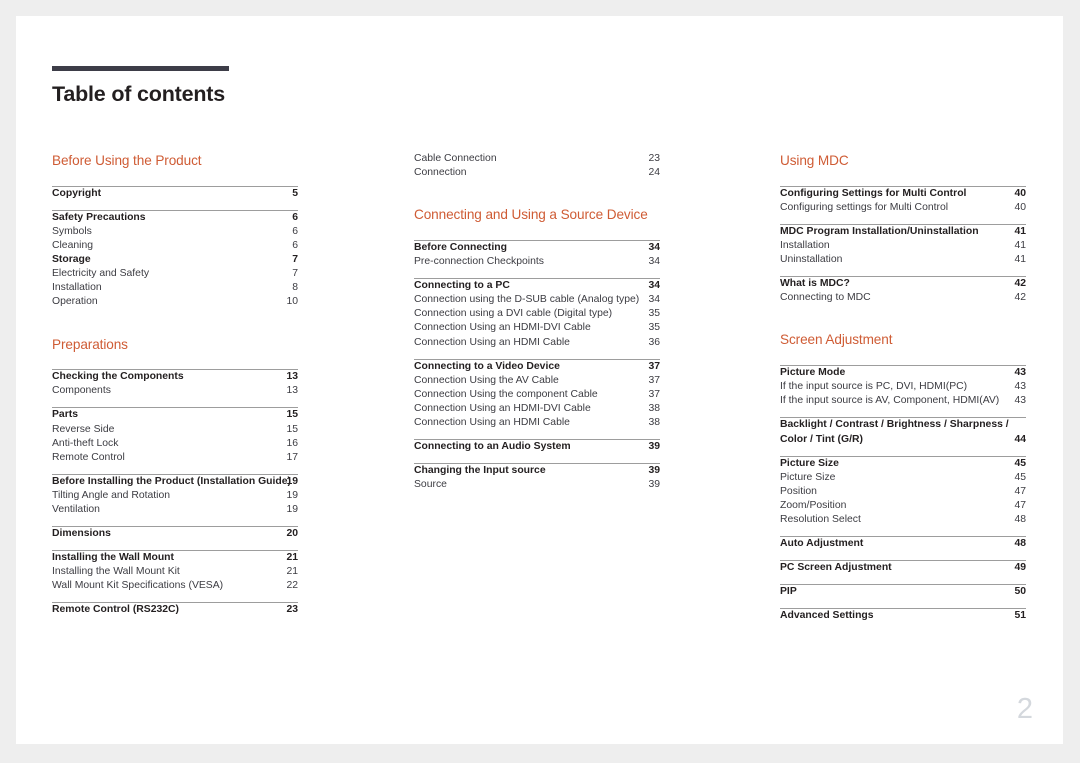 This screenshot has width=1080, height=763. Describe the element at coordinates (175, 391) in the screenshot. I see `toc-entry-components: Components 13` at that location.